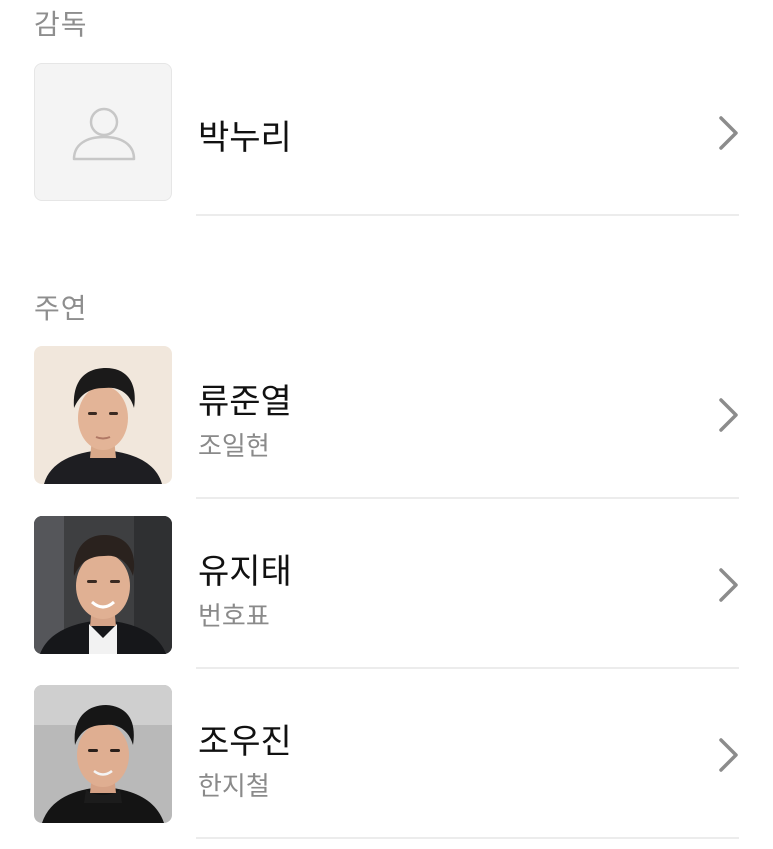 This screenshot has height=849, width=773. Describe the element at coordinates (61, 308) in the screenshot. I see `section-label-cast: 주연` at that location.